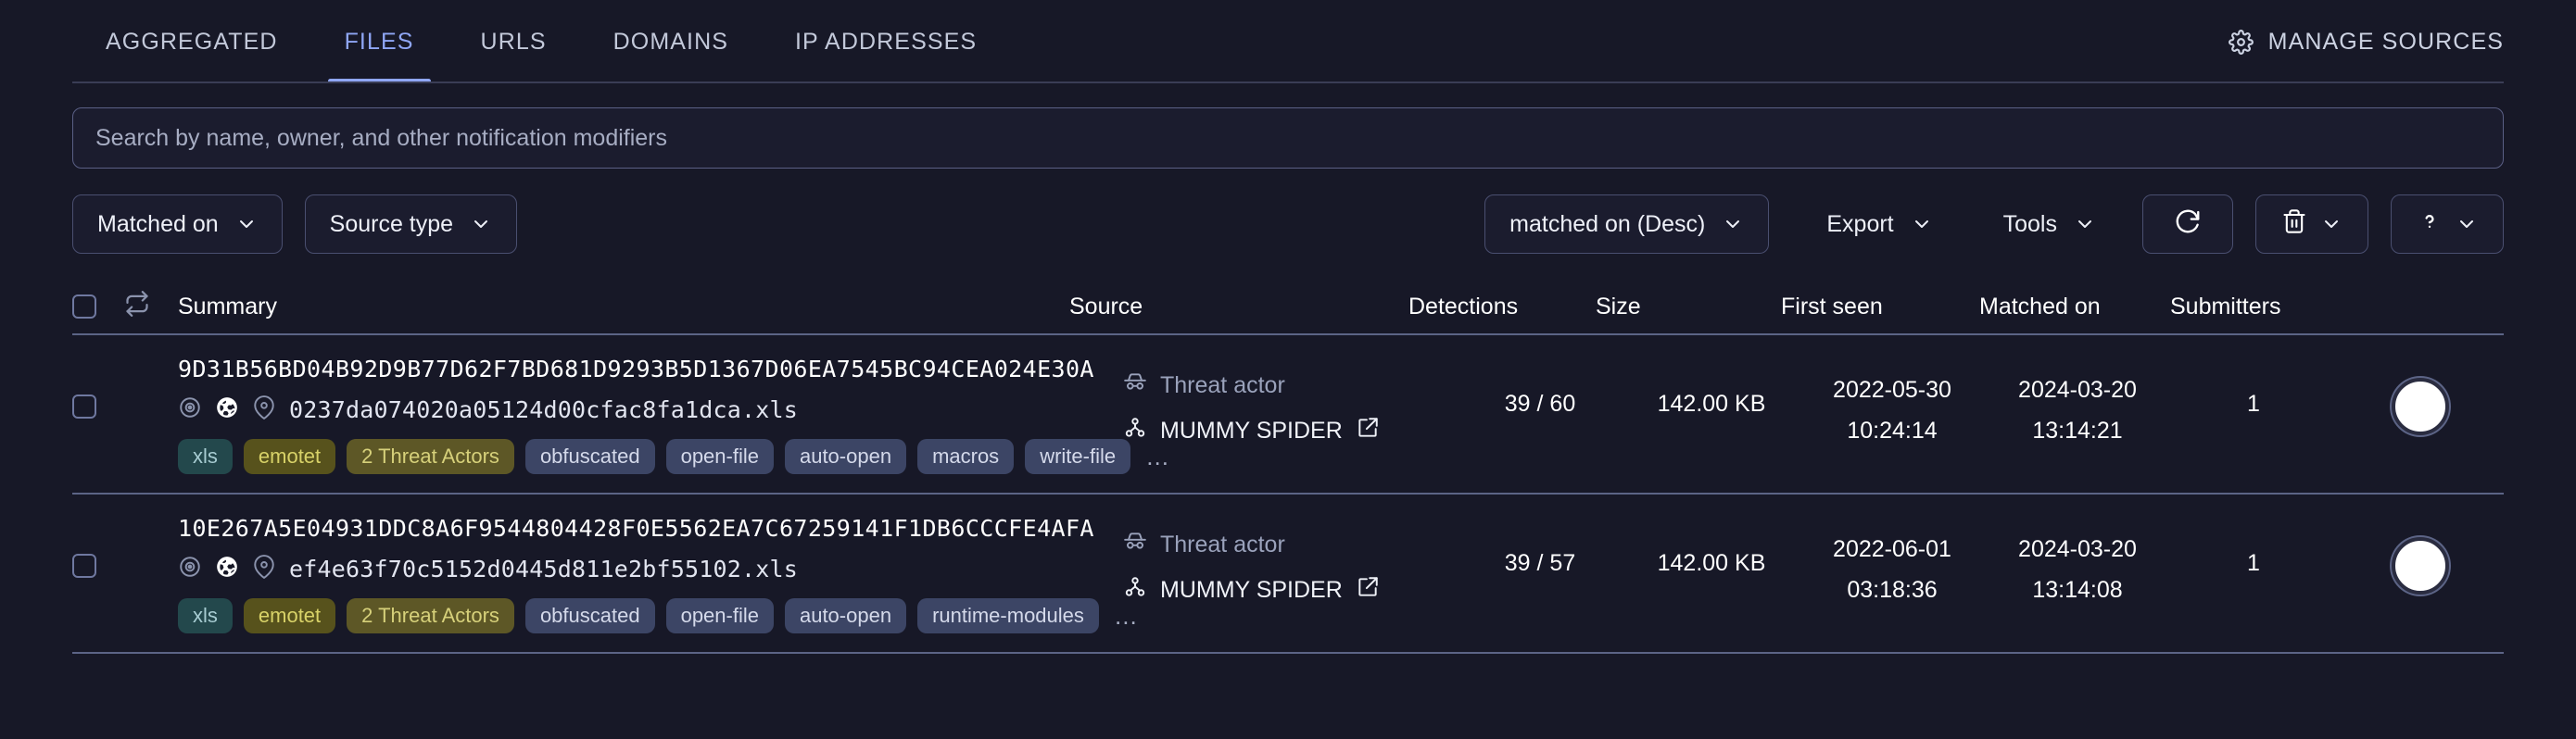 This screenshot has width=2576, height=739. I want to click on tab-files: FILES, so click(379, 41).